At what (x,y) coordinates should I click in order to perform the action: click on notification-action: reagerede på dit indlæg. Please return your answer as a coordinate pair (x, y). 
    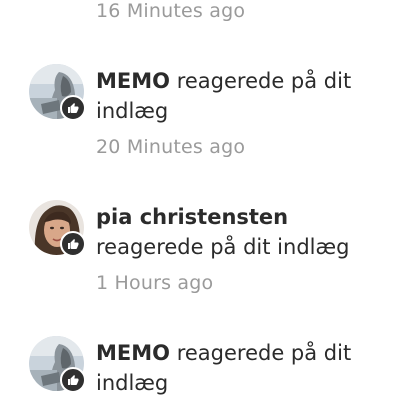
    Looking at the image, I should click on (223, 247).